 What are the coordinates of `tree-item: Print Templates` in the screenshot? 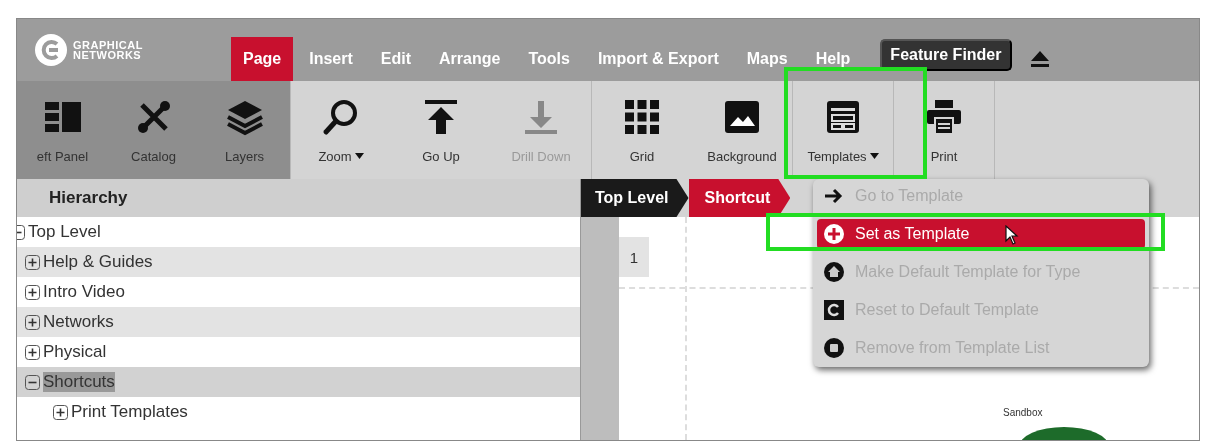 It's located at (298, 412).